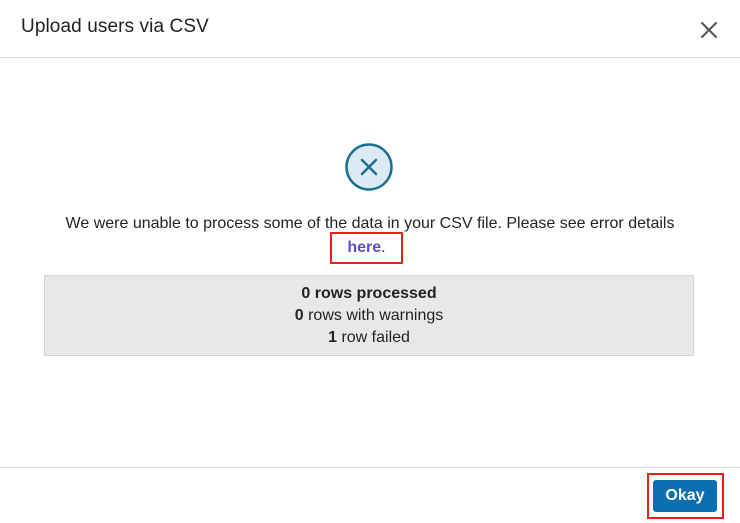  Describe the element at coordinates (376, 315) in the screenshot. I see `warnings-label: rows with warnings` at that location.